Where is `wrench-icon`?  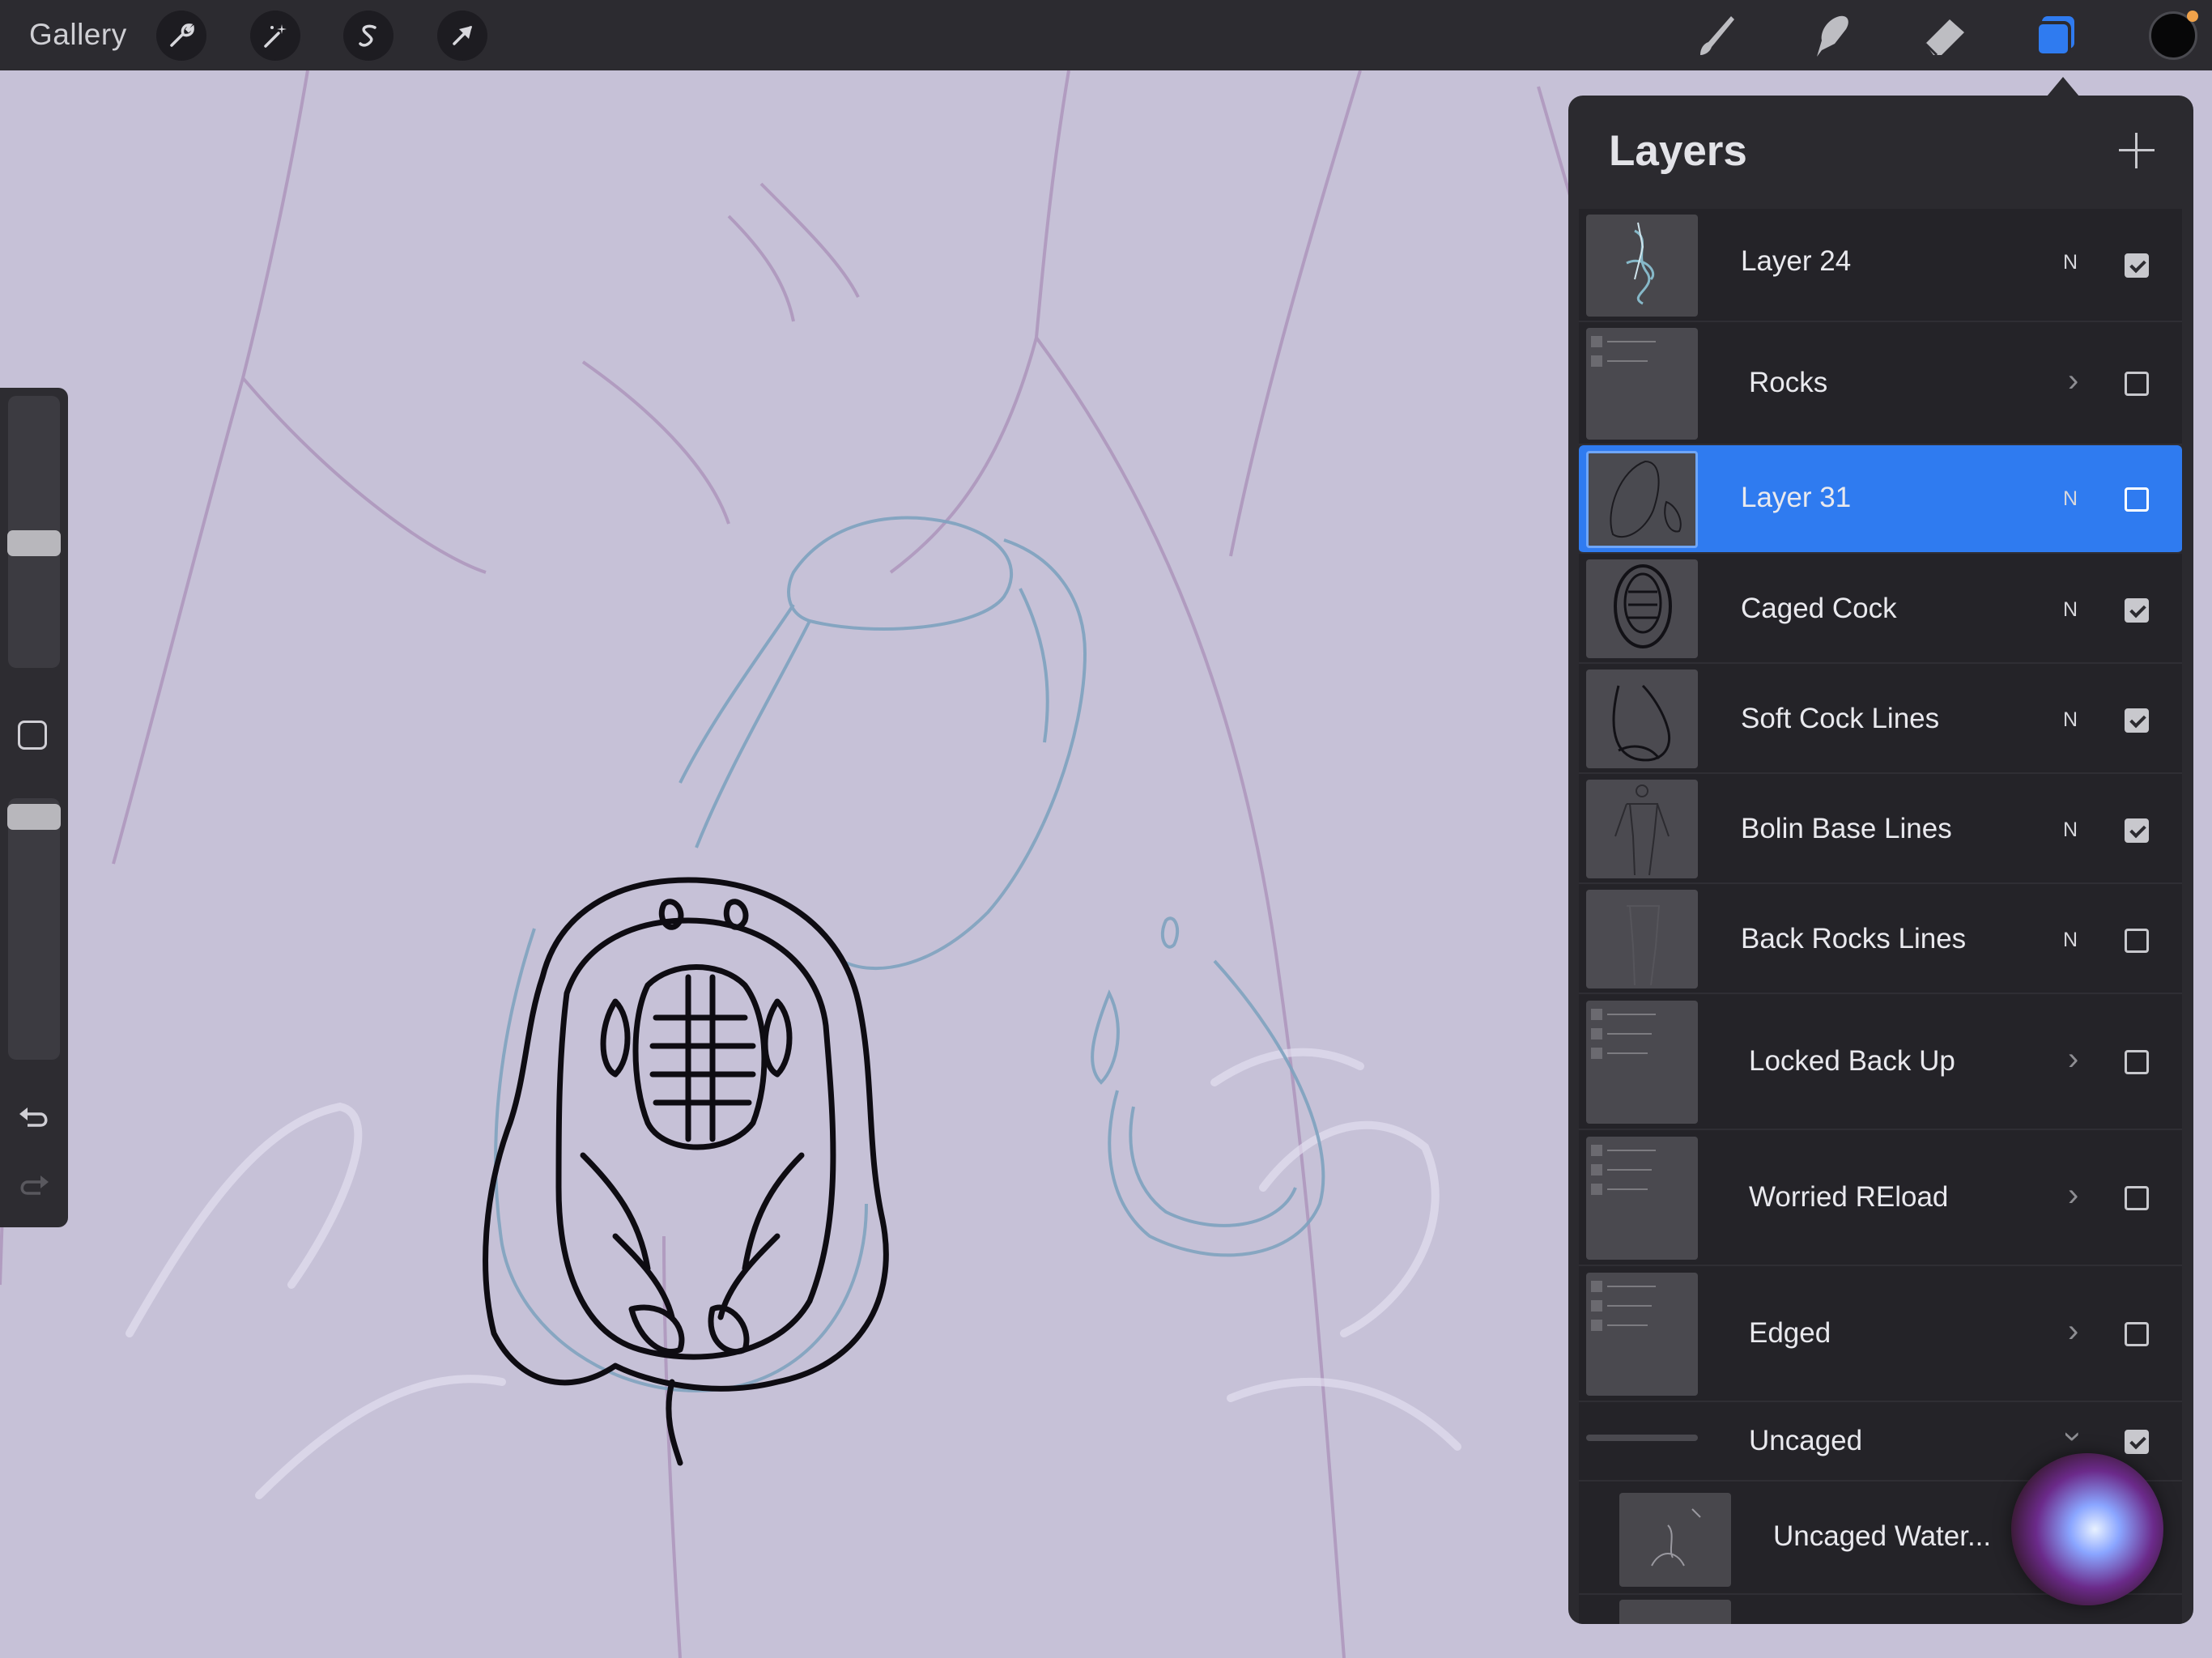
wrench-icon is located at coordinates (181, 36).